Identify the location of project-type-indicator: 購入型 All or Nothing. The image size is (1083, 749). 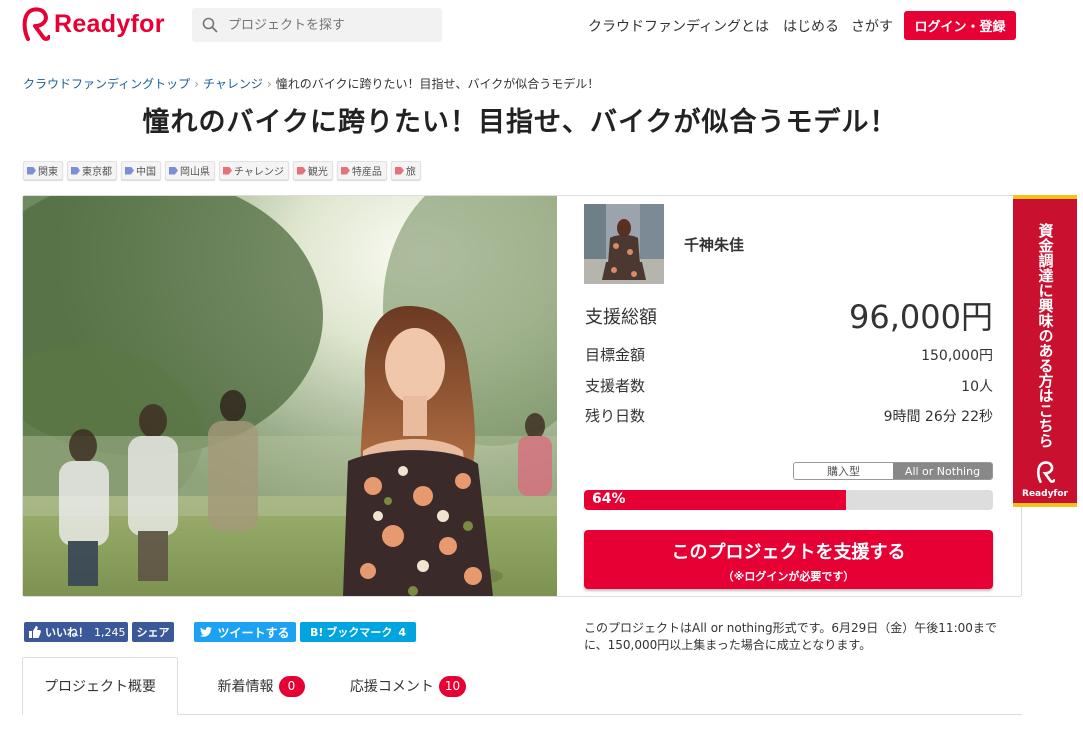
(893, 471).